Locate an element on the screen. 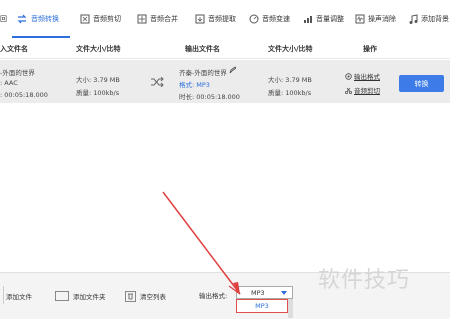 The width and height of the screenshot is (450, 319). toolbar-item-audio-speed: 音频变速 is located at coordinates (269, 19).